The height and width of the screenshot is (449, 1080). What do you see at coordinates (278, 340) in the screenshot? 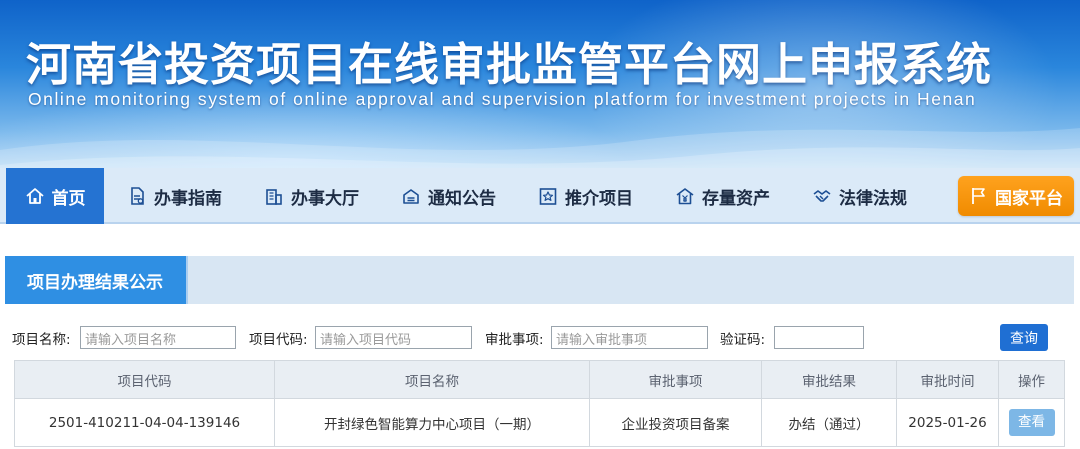
I see `project-code-label: 项目代码:` at bounding box center [278, 340].